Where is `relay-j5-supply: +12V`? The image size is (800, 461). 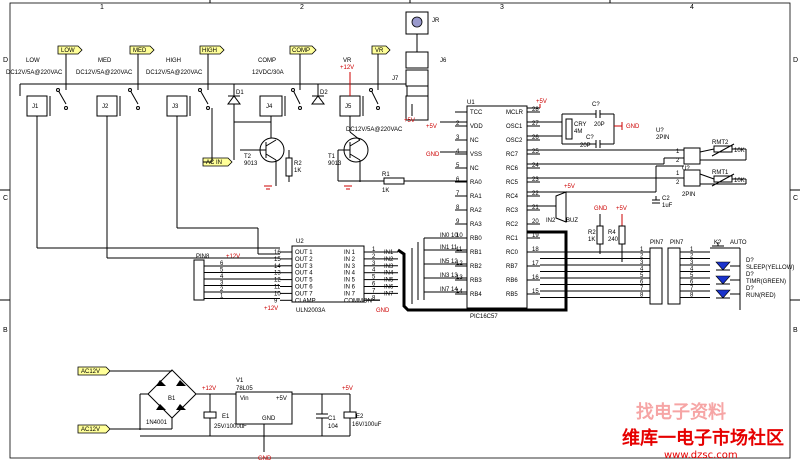 relay-j5-supply: +12V is located at coordinates (347, 68).